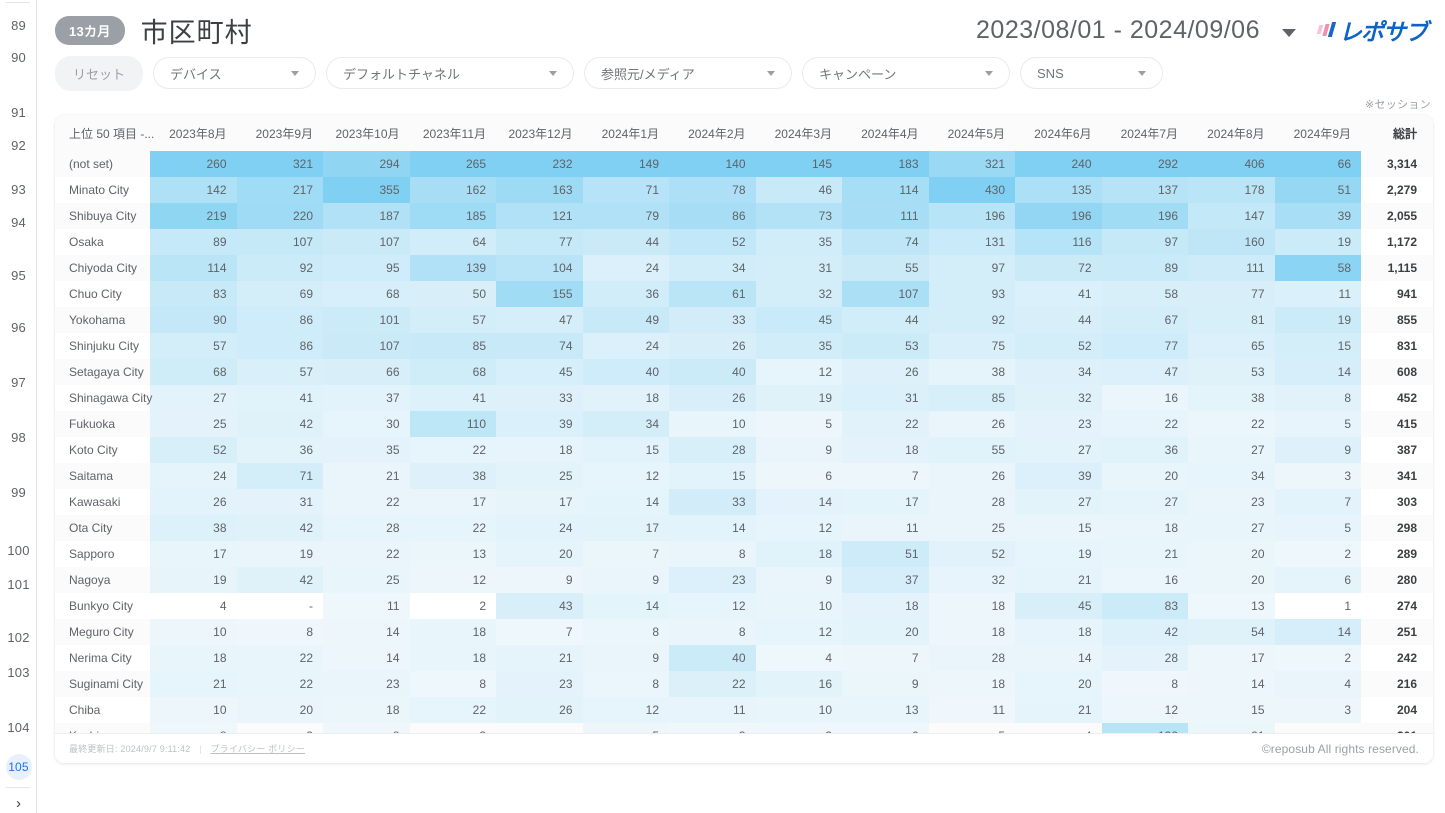 The image size is (1445, 813). I want to click on period-badge: 13カ月, so click(90, 30).